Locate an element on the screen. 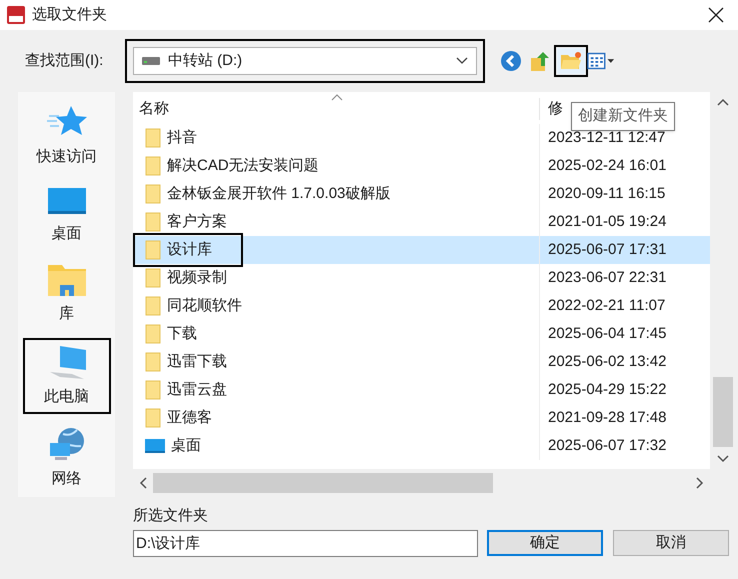 Image resolution: width=738 pixels, height=579 pixels. file-name: 解决CAD无法安装问题 is located at coordinates (243, 166).